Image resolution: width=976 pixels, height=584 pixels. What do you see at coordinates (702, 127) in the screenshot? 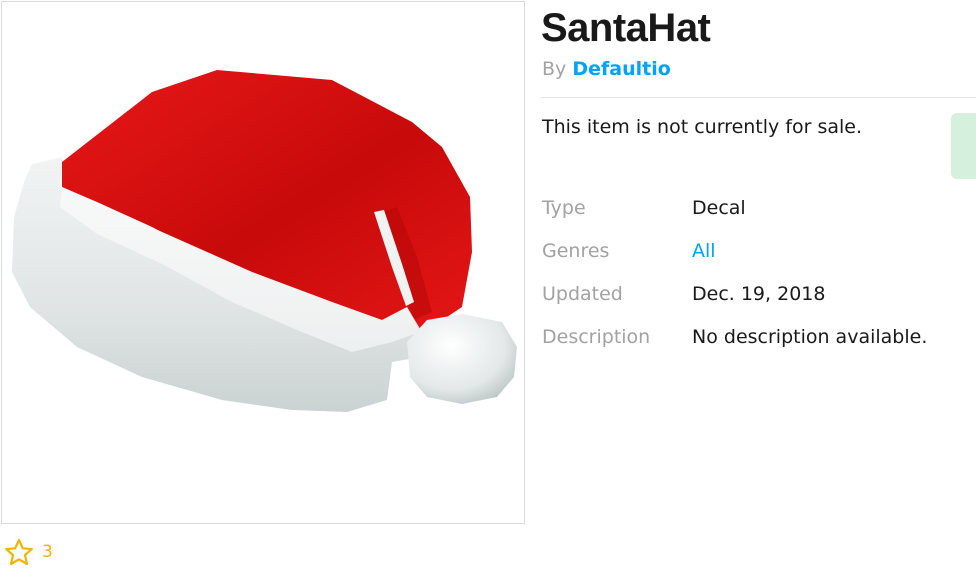
I see `sale-status: This item is not currently for sale.` at bounding box center [702, 127].